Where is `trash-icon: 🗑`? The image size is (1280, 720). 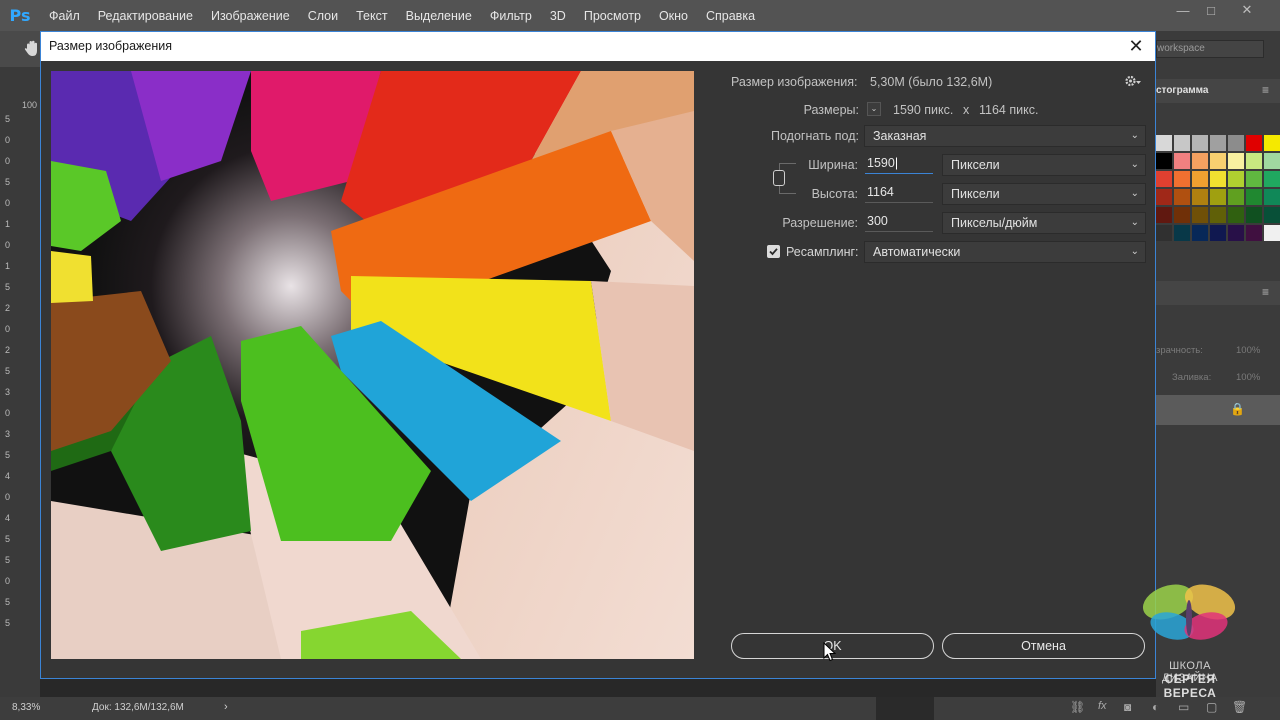
trash-icon: 🗑 is located at coordinates (1239, 707).